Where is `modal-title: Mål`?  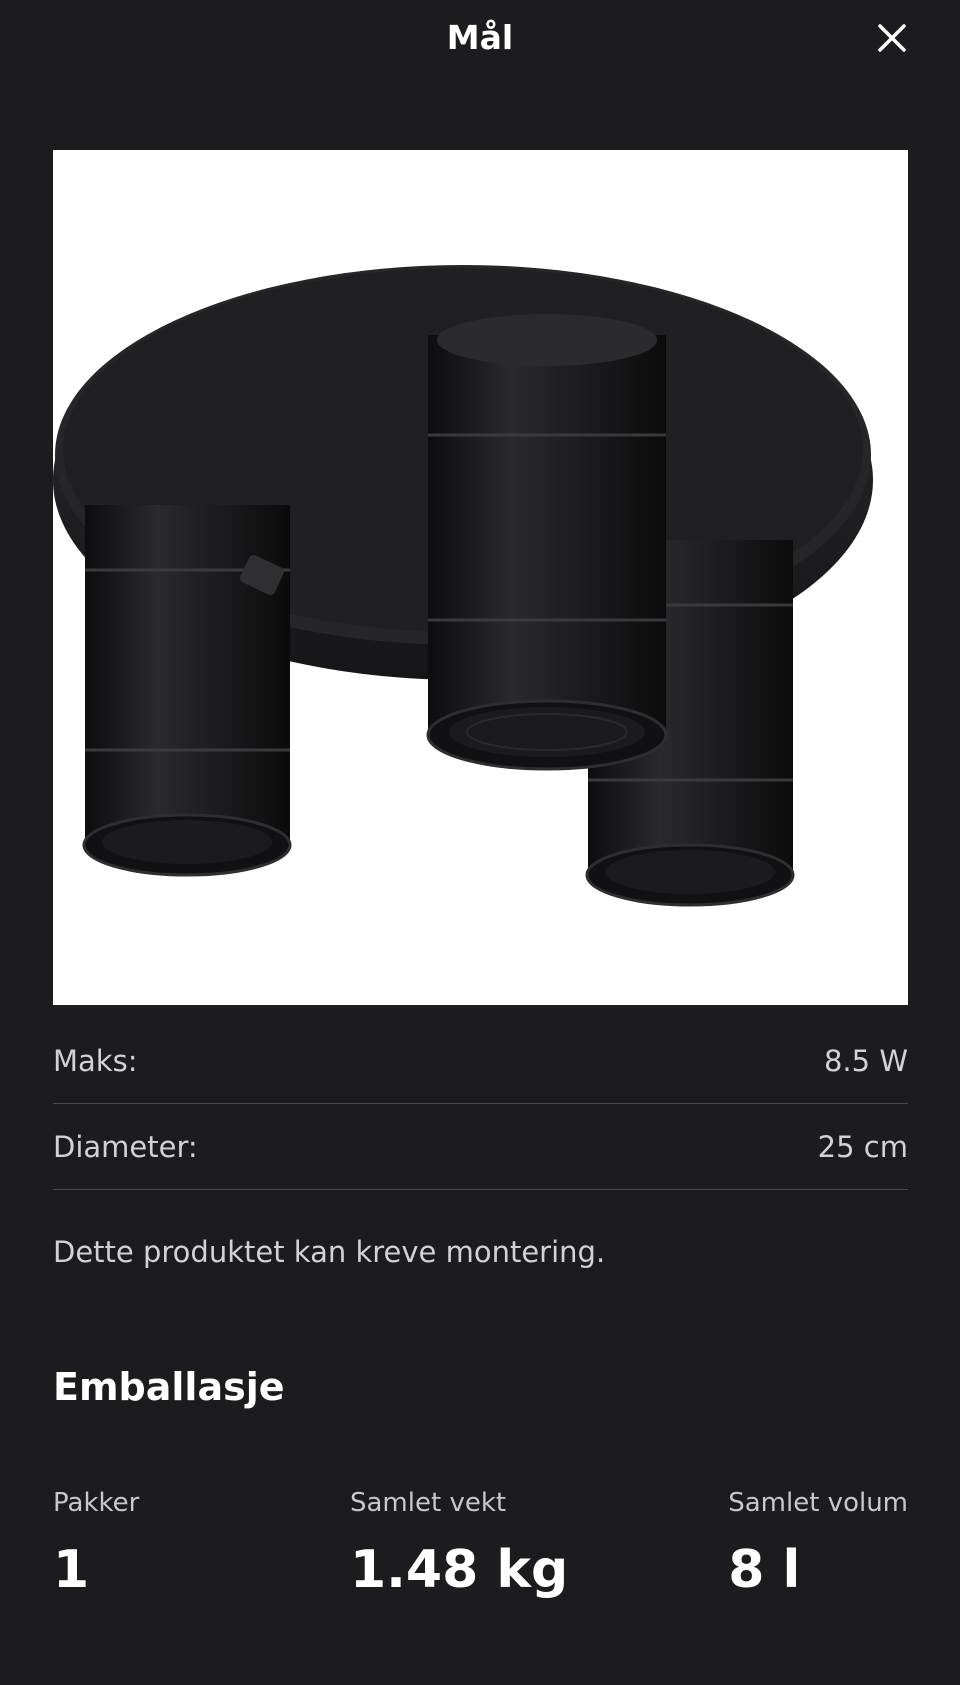 modal-title: Mål is located at coordinates (480, 37).